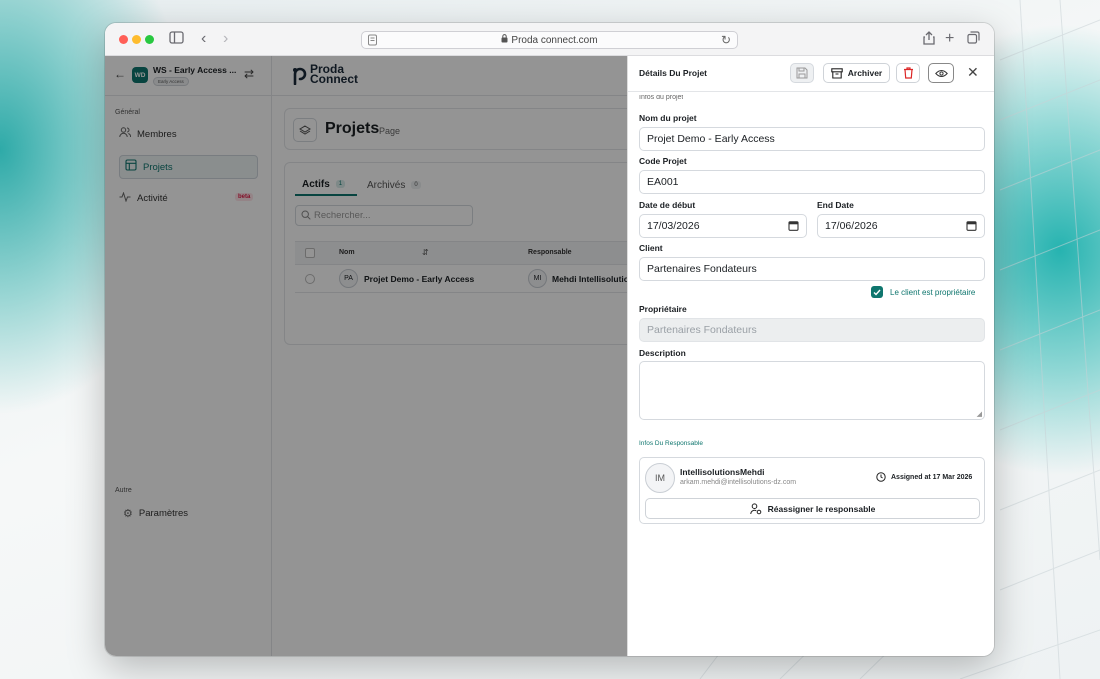  Describe the element at coordinates (651, 248) in the screenshot. I see `client-label: Client` at that location.